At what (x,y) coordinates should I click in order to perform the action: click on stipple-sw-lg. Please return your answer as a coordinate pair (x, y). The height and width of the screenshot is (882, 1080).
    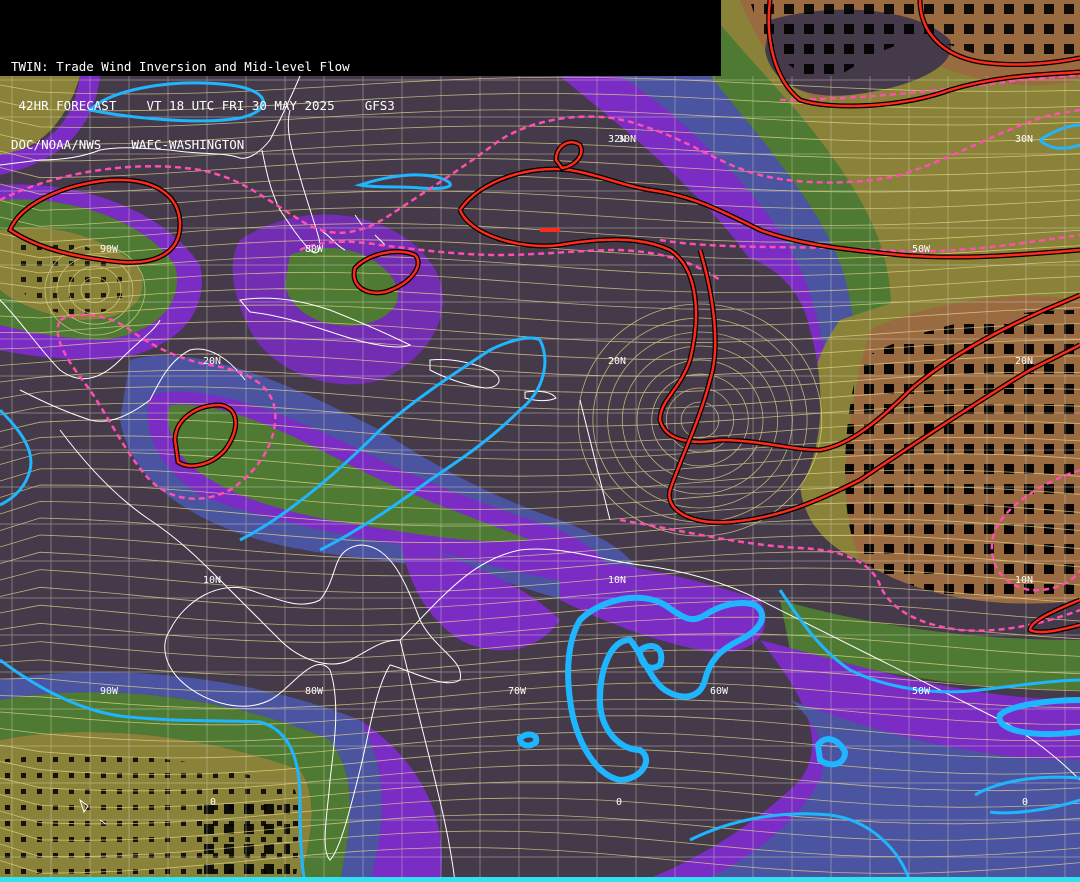
    Looking at the image, I should click on (245, 841).